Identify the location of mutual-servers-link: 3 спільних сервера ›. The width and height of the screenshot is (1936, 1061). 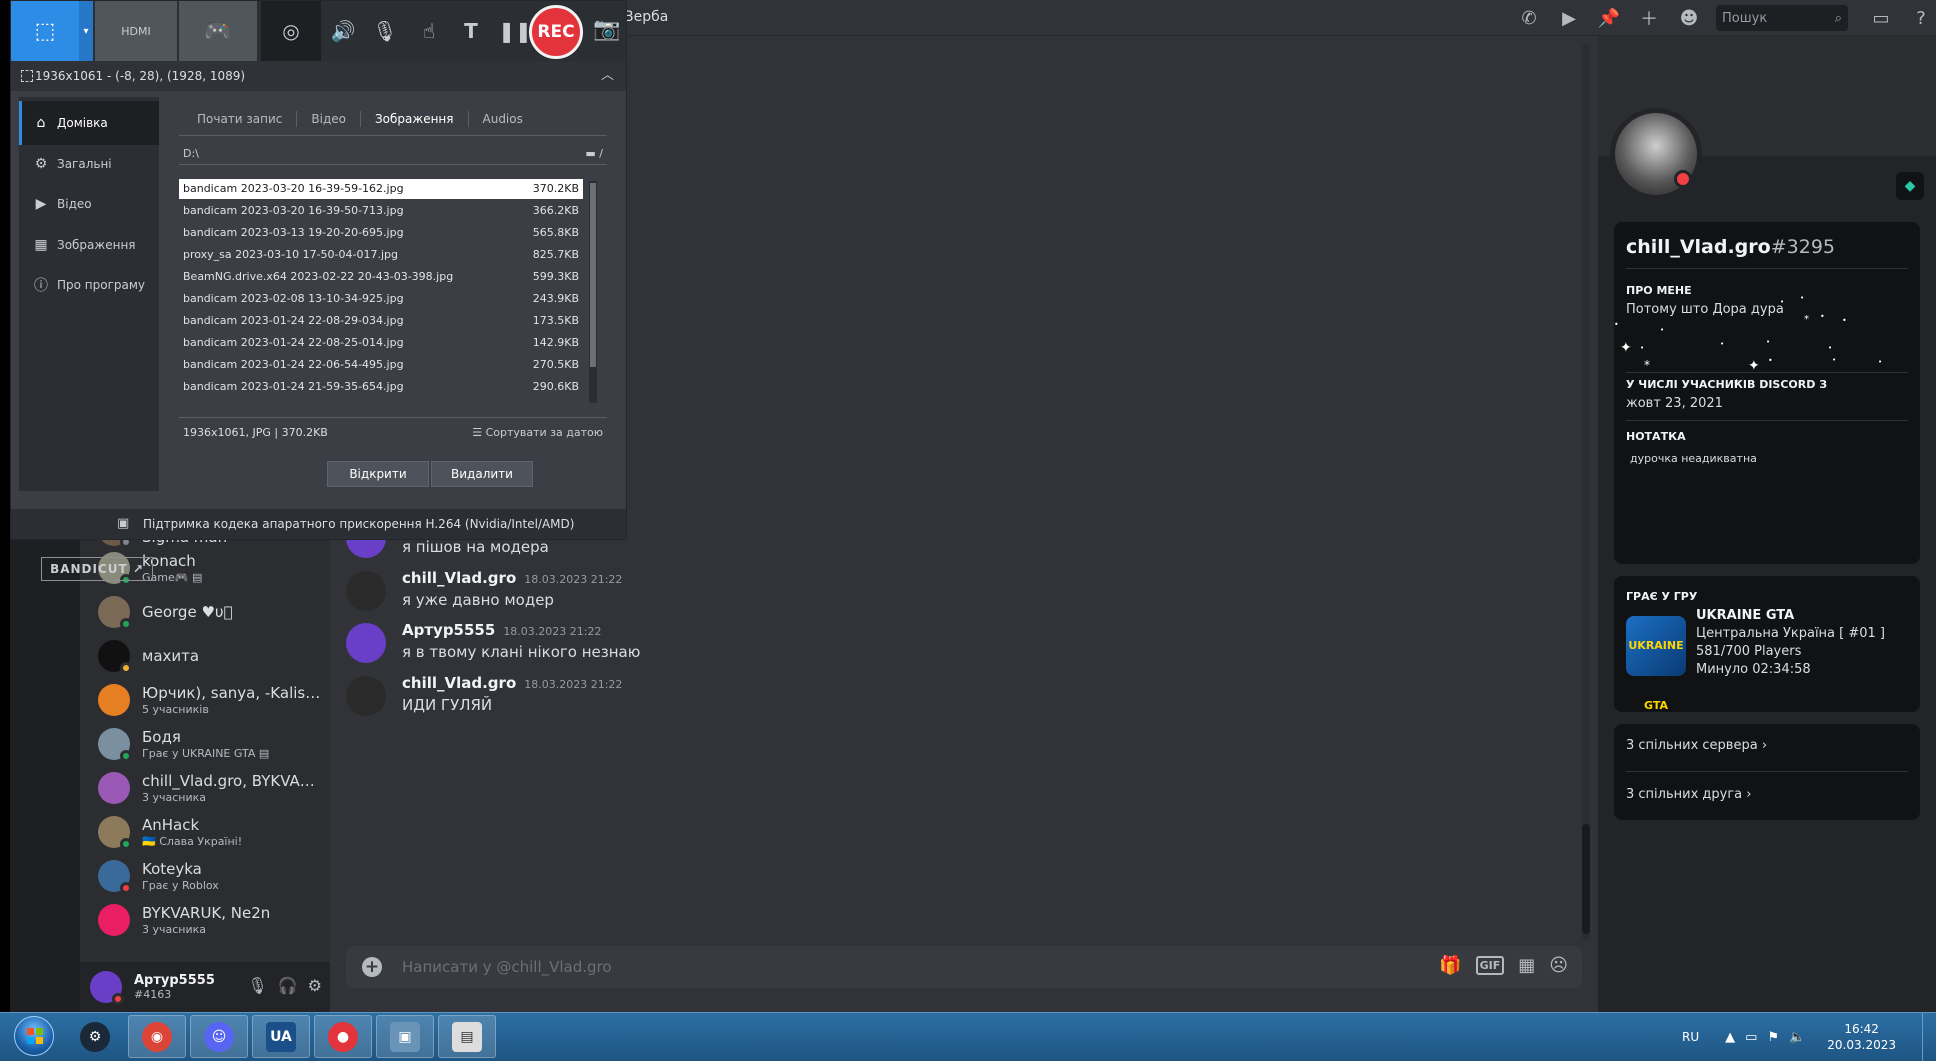
(1696, 745).